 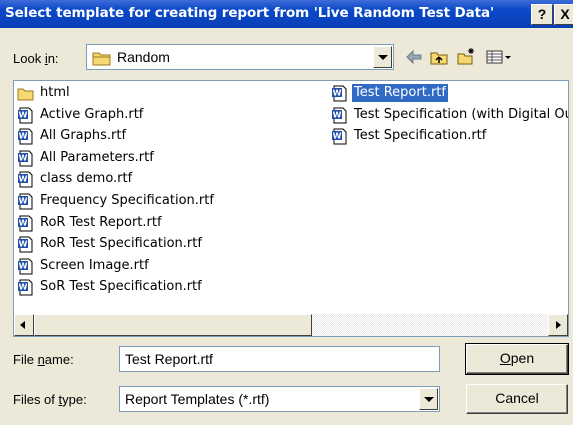 I want to click on file-name: All Parameters.rtf, so click(x=97, y=157).